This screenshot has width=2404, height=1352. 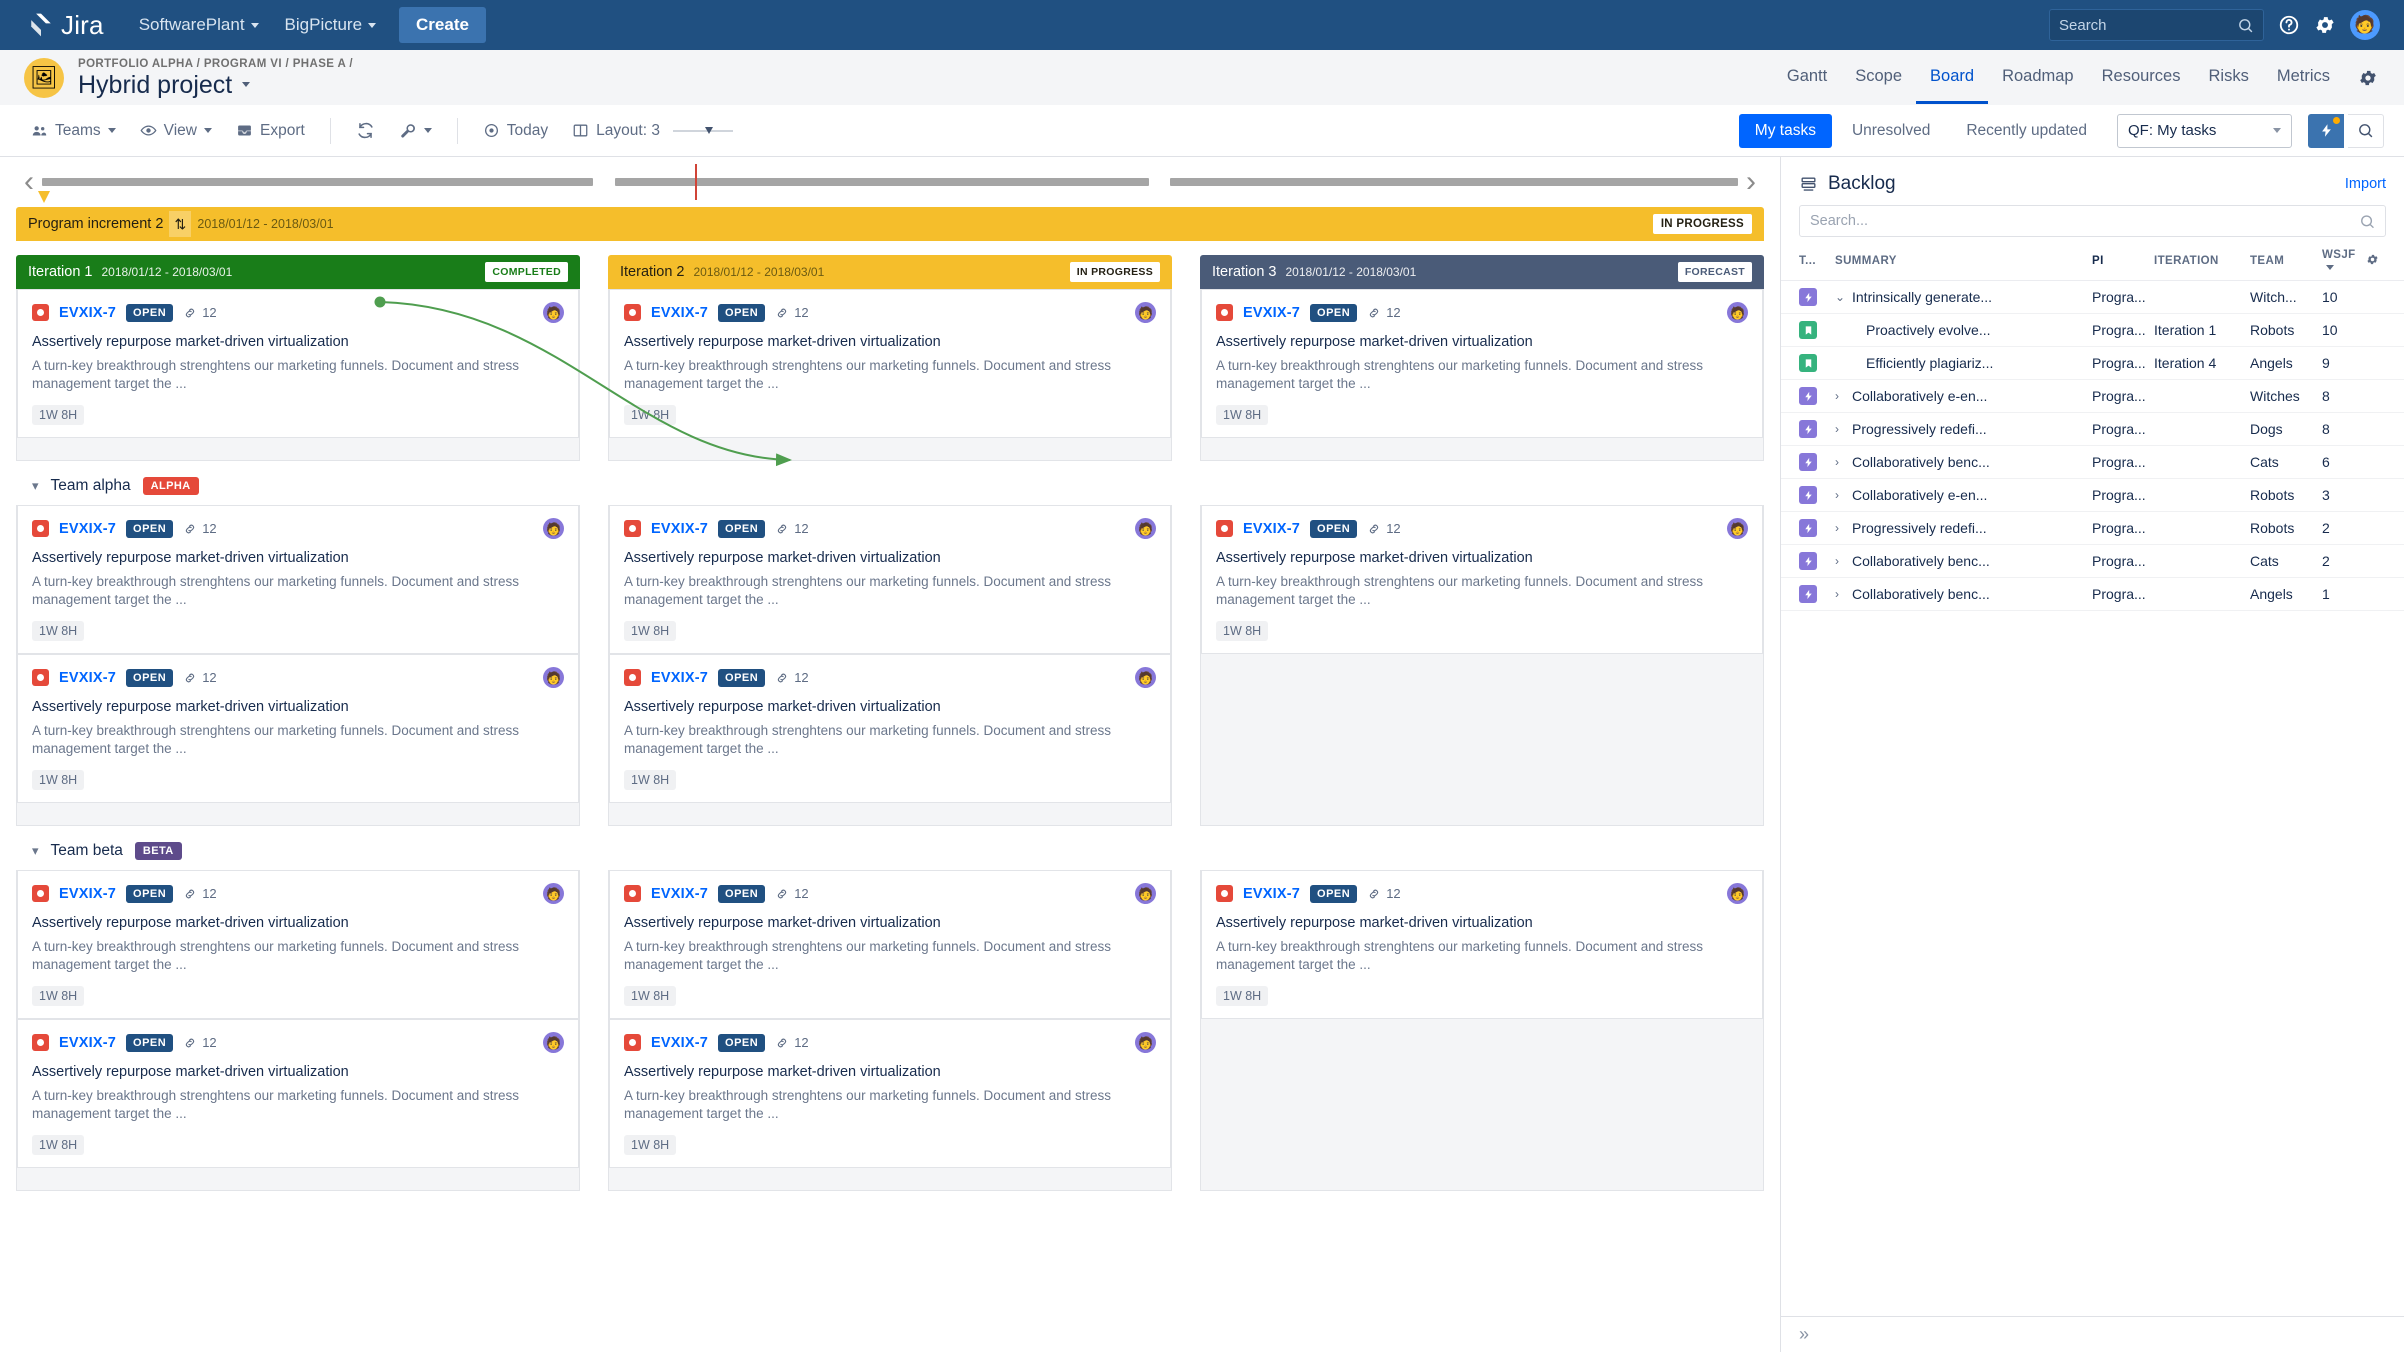 What do you see at coordinates (270, 131) in the screenshot?
I see `export-button: Export` at bounding box center [270, 131].